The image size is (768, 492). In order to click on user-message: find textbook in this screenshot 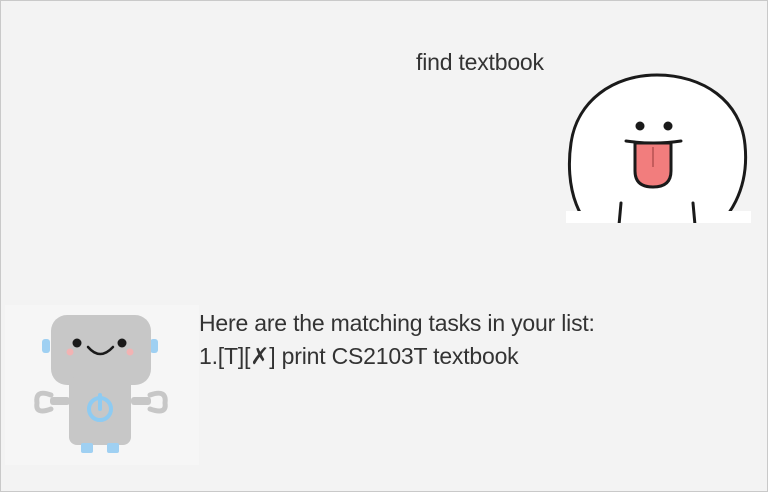, I will do `click(480, 62)`.